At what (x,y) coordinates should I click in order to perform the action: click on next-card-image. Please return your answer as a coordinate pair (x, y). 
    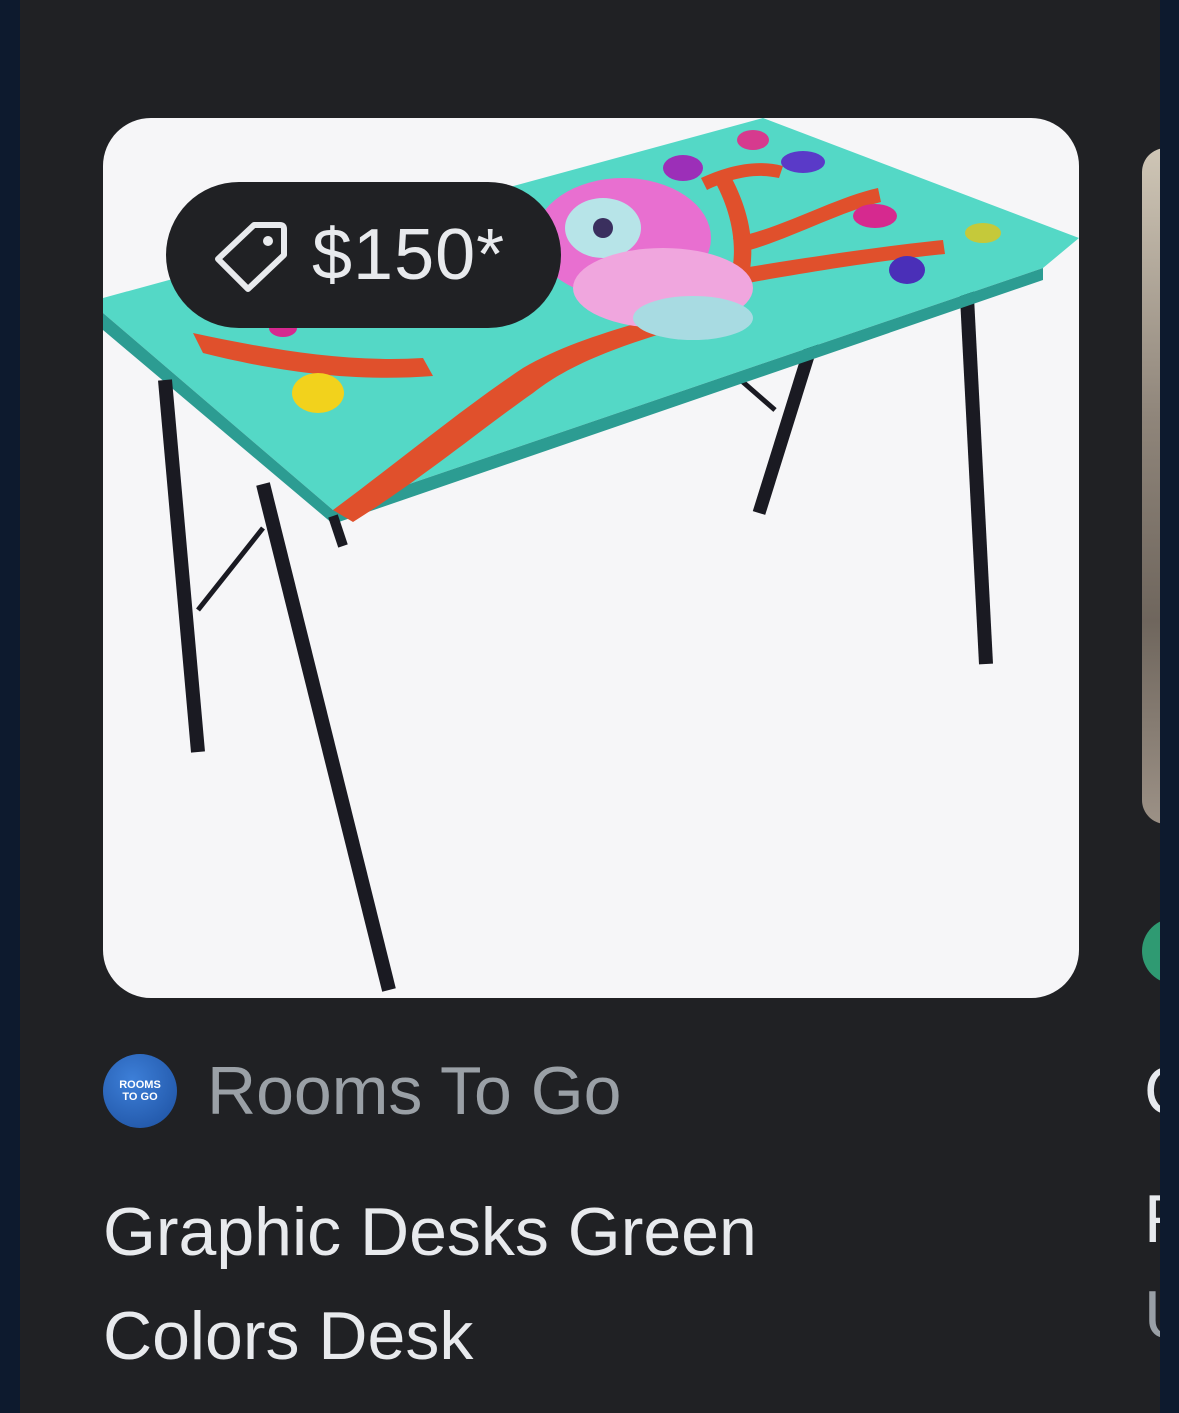
    Looking at the image, I should click on (1151, 486).